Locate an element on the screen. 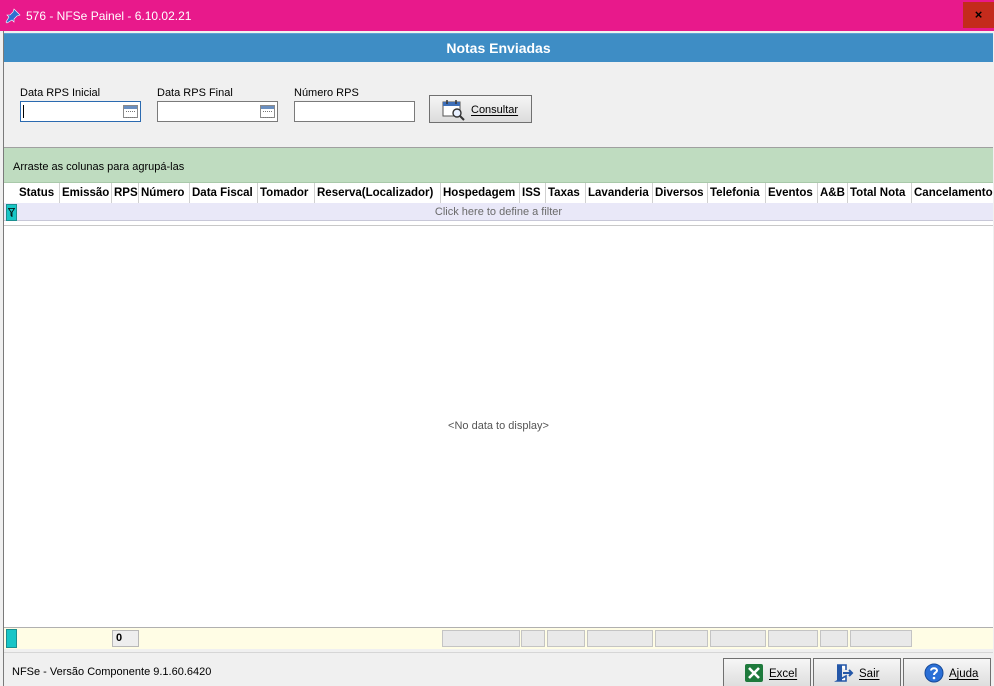  close-button: × is located at coordinates (978, 15).